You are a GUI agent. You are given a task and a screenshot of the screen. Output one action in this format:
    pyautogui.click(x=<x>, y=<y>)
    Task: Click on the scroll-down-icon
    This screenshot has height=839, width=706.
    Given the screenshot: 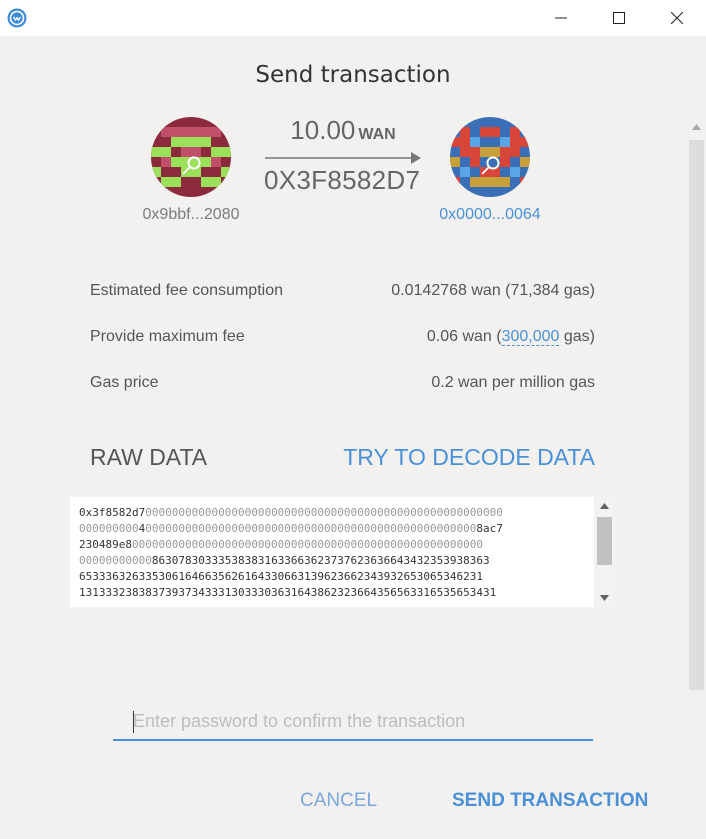 What is the action you would take?
    pyautogui.click(x=604, y=598)
    